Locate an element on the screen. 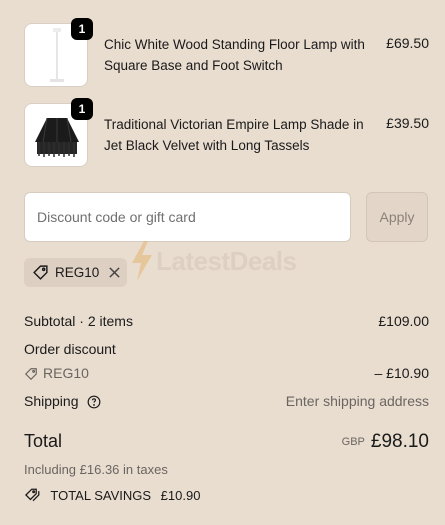 The image size is (445, 525). taxes-row: Including £16.36 in taxes is located at coordinates (226, 469).